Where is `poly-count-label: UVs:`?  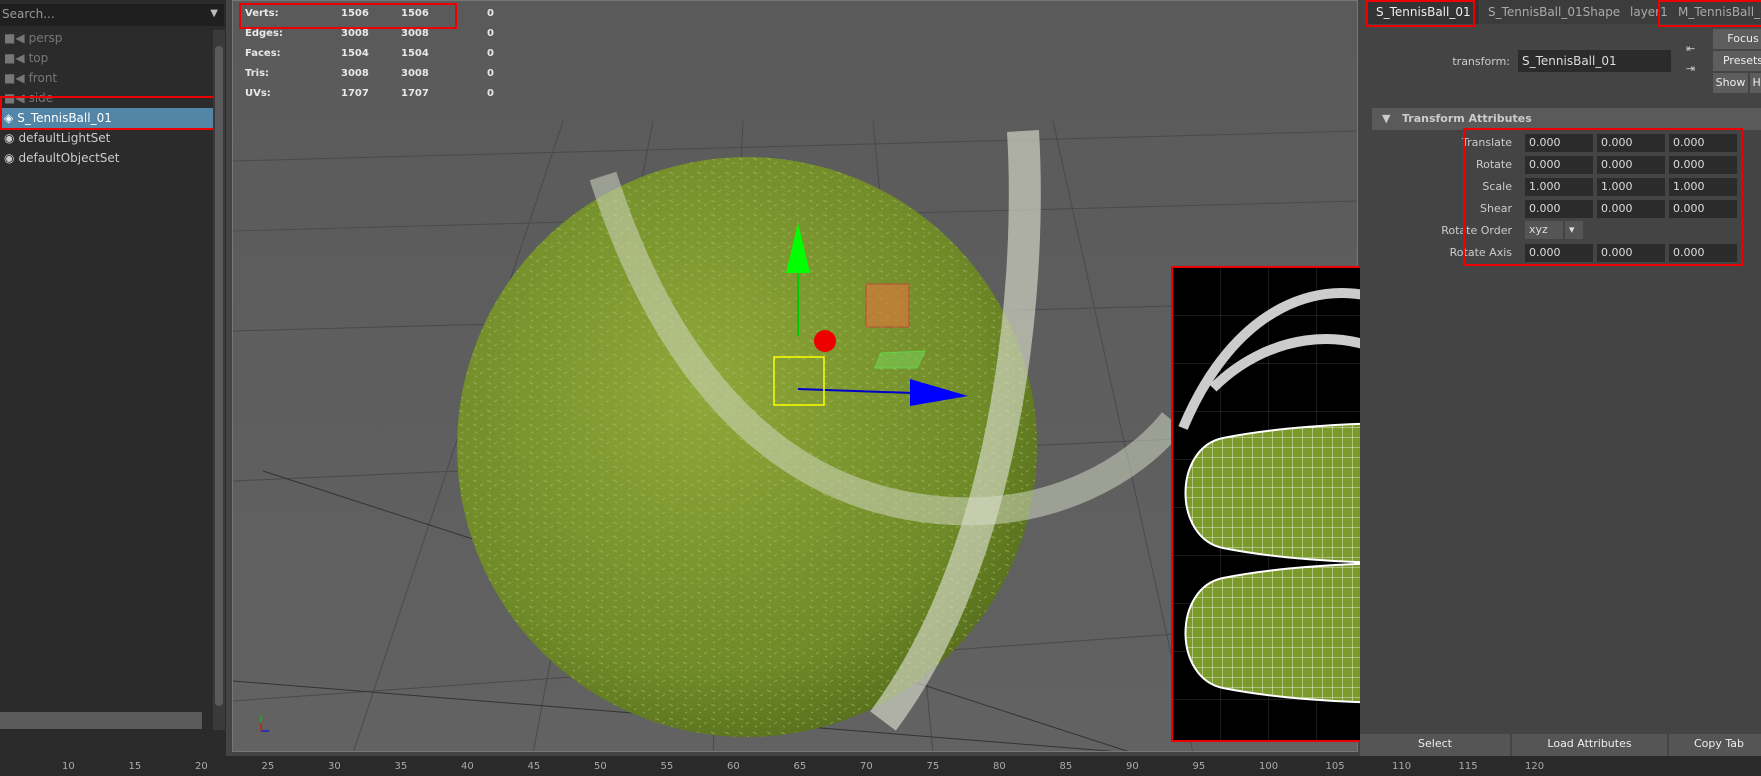
poly-count-label: UVs: is located at coordinates (258, 93).